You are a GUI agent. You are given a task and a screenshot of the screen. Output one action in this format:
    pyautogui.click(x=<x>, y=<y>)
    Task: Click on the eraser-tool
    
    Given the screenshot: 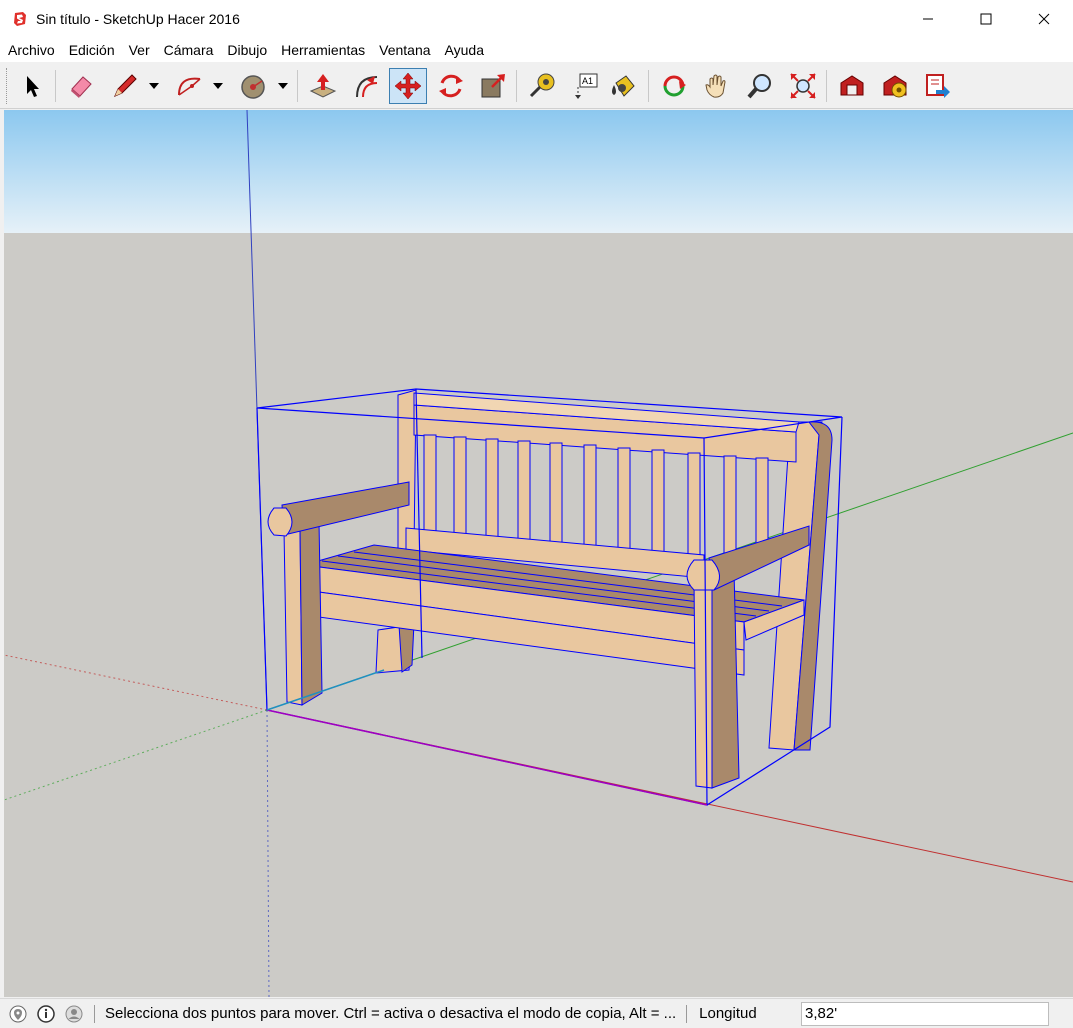 What is the action you would take?
    pyautogui.click(x=81, y=86)
    